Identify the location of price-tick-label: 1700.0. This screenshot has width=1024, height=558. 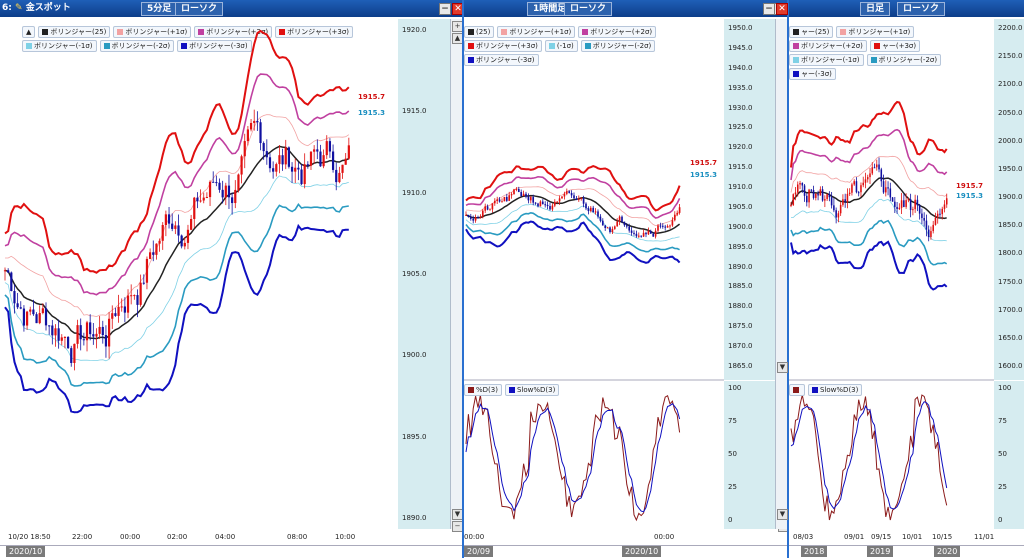
(1010, 309).